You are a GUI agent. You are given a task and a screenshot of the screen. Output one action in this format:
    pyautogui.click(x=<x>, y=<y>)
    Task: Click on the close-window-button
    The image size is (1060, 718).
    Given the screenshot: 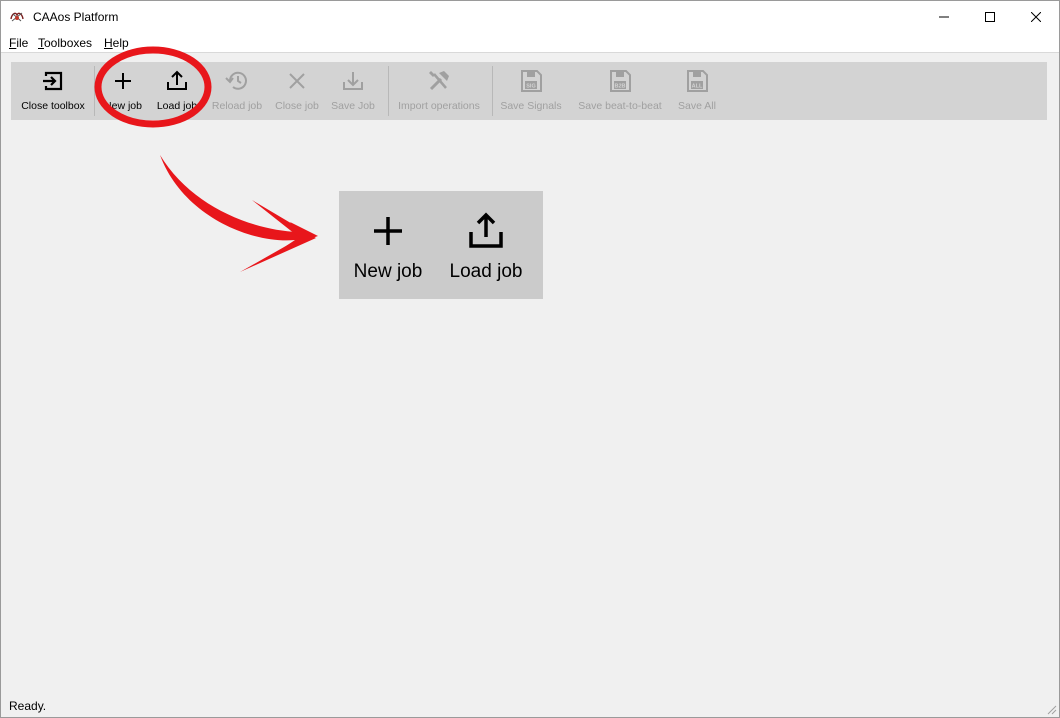 What is the action you would take?
    pyautogui.click(x=1036, y=17)
    